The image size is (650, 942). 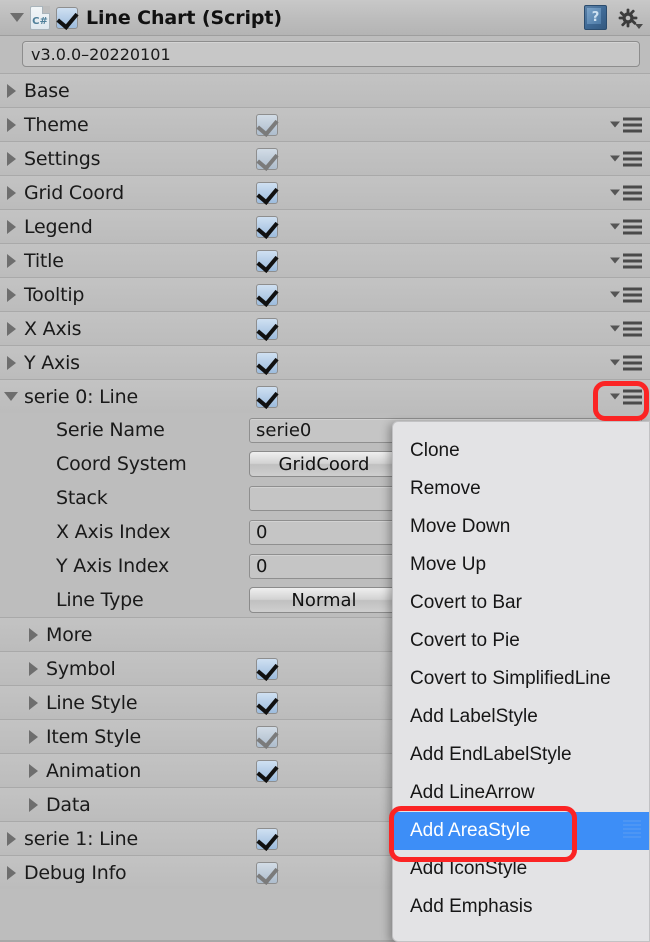 I want to click on theme-menu-button, so click(x=626, y=124).